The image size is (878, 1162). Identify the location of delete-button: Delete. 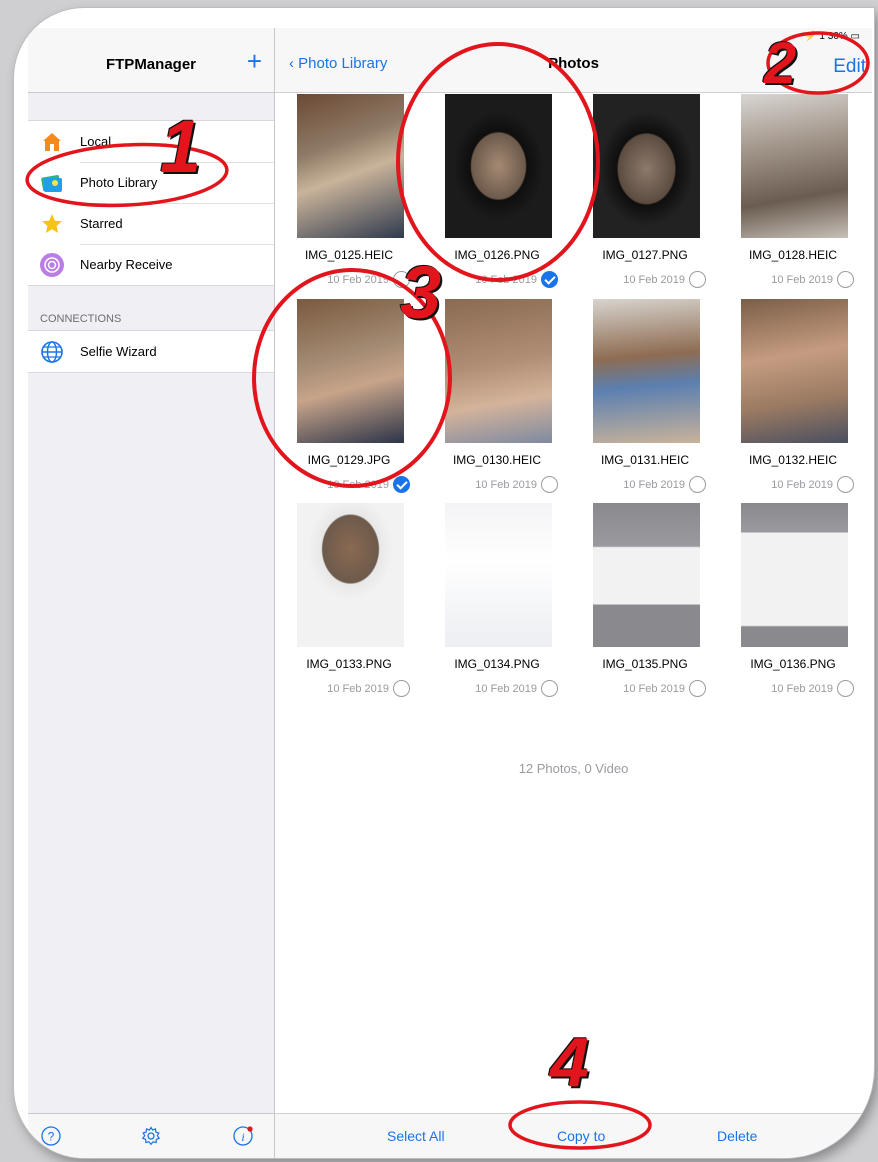
(737, 1136).